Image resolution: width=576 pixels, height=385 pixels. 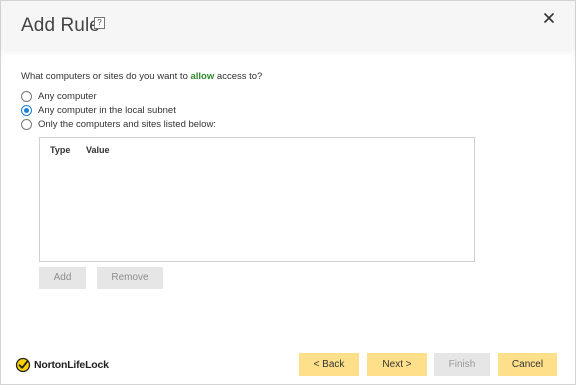 What do you see at coordinates (23, 365) in the screenshot?
I see `norton-check-icon` at bounding box center [23, 365].